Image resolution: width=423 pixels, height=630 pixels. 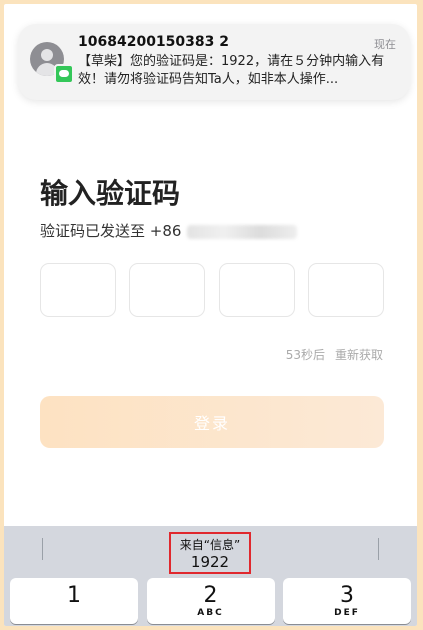 What do you see at coordinates (305, 355) in the screenshot?
I see `countdown-timer: 53秒后` at bounding box center [305, 355].